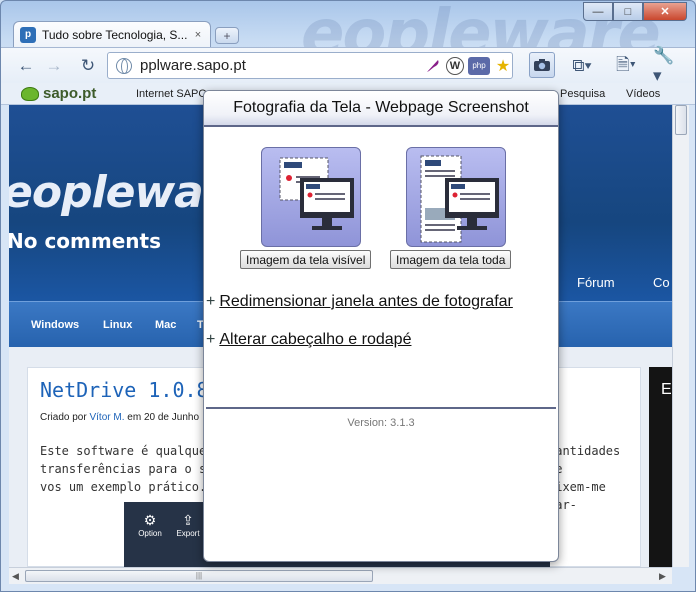 The width and height of the screenshot is (696, 592). I want to click on toolbar: ← → ↻ pplware.sapo.pt W php ★ ⧉▾ 🗎▾ 🔧▾, so click(348, 65).